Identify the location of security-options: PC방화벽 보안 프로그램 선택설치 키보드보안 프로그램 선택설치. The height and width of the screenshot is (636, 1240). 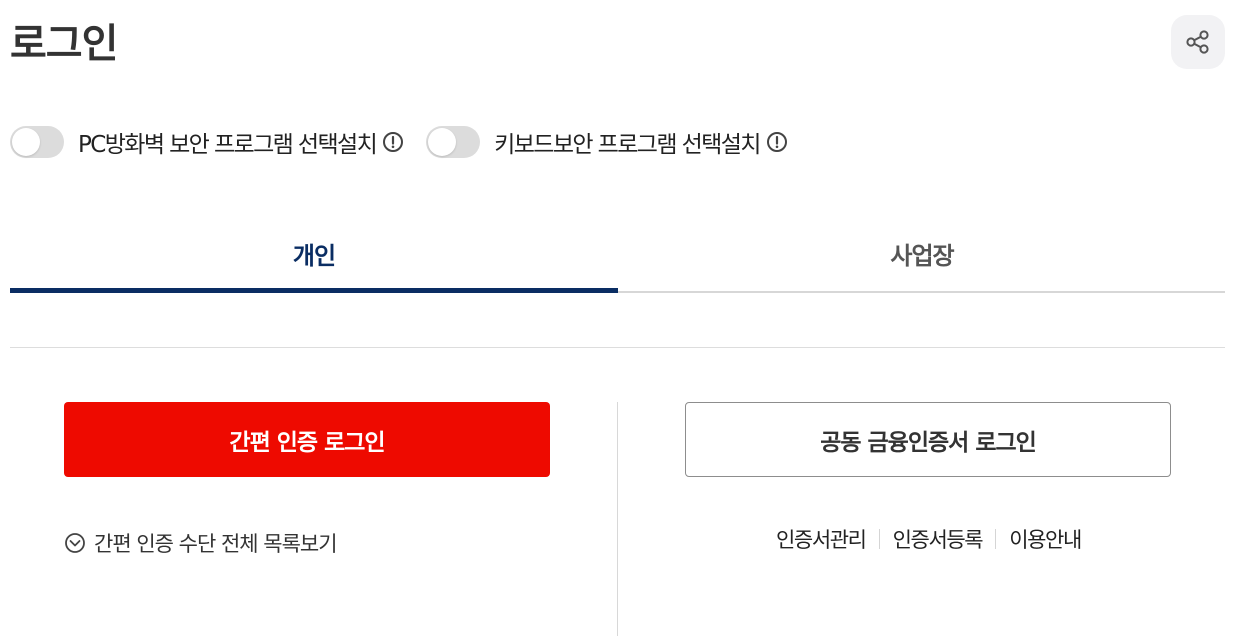
(399, 142).